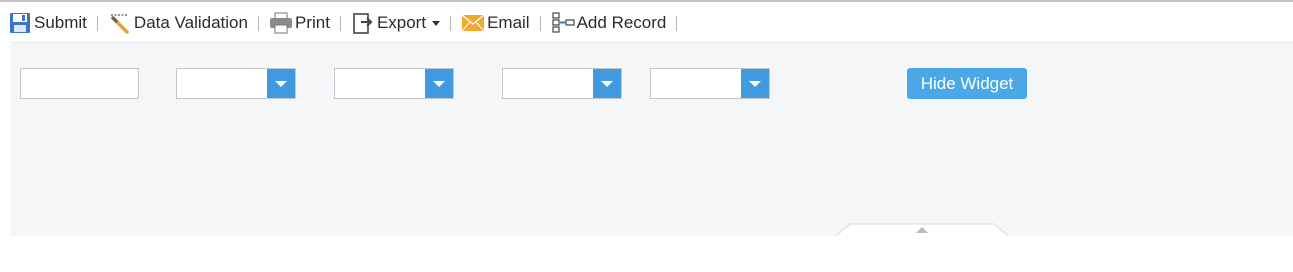 The height and width of the screenshot is (272, 1293). I want to click on filter-text-input, so click(79, 83).